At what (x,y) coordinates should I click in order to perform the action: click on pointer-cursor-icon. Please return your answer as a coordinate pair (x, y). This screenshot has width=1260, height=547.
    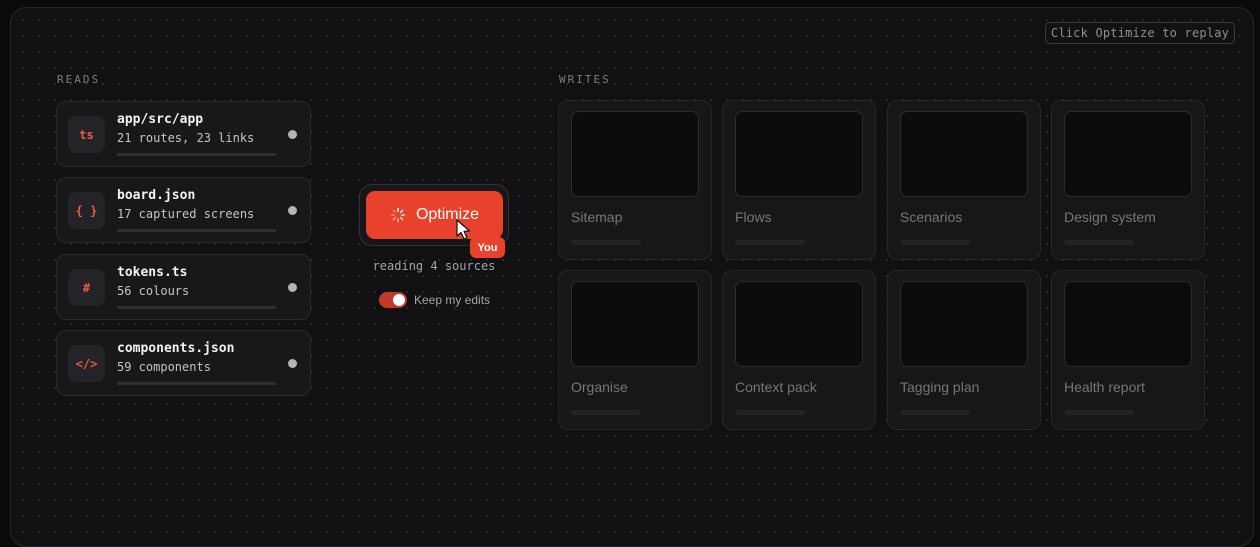
    Looking at the image, I should click on (463, 229).